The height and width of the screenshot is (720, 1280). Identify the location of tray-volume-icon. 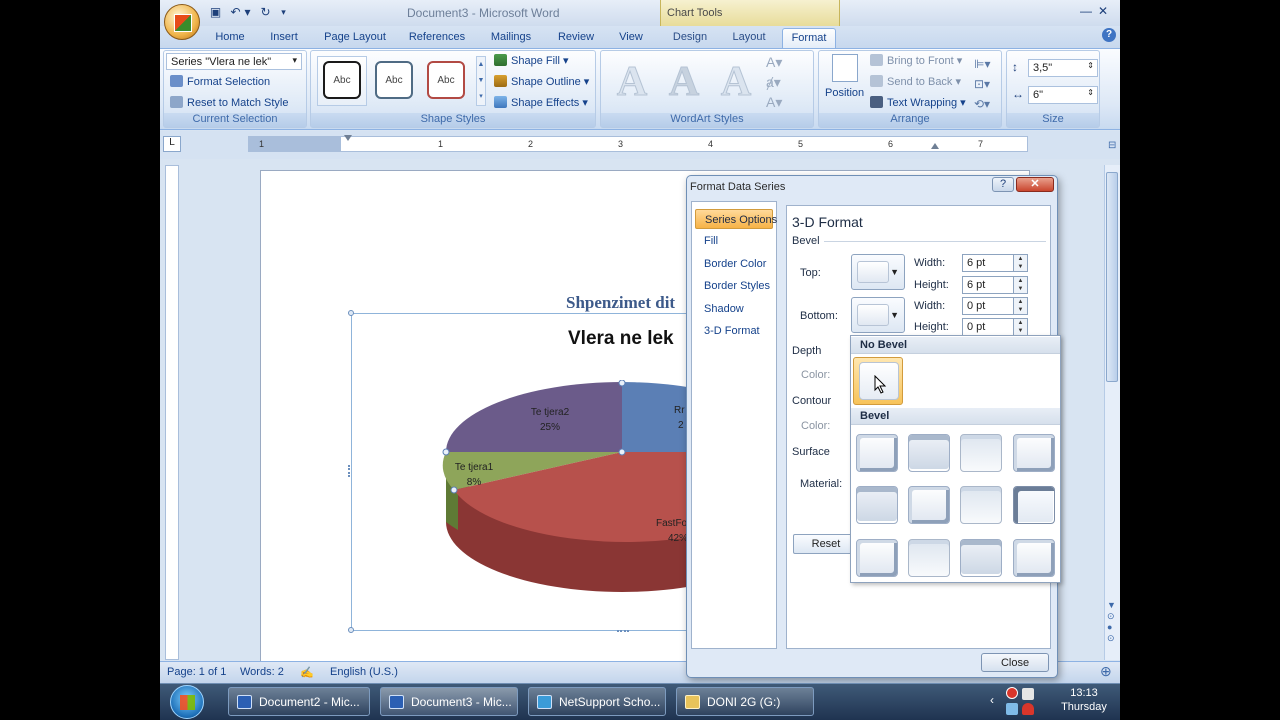
(1012, 709).